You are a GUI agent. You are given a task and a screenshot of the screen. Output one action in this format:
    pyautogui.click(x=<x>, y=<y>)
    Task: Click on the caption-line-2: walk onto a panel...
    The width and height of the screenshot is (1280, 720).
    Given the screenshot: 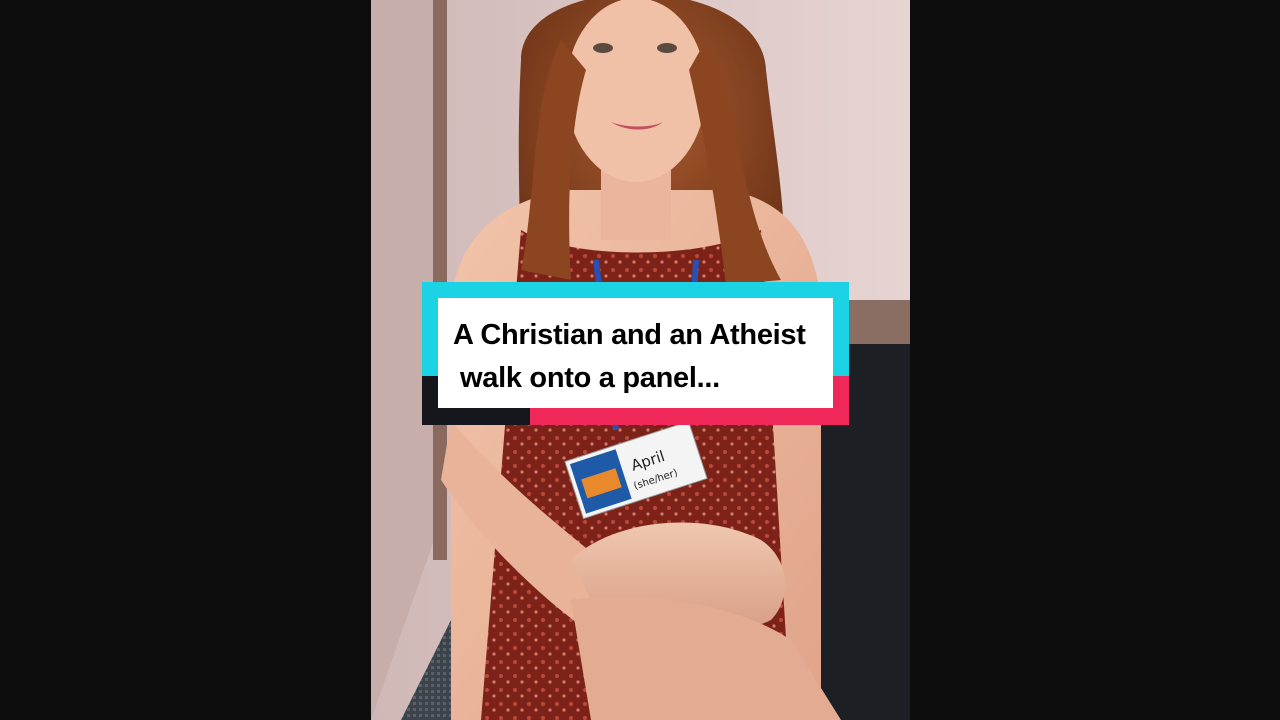 What is the action you would take?
    pyautogui.click(x=590, y=378)
    